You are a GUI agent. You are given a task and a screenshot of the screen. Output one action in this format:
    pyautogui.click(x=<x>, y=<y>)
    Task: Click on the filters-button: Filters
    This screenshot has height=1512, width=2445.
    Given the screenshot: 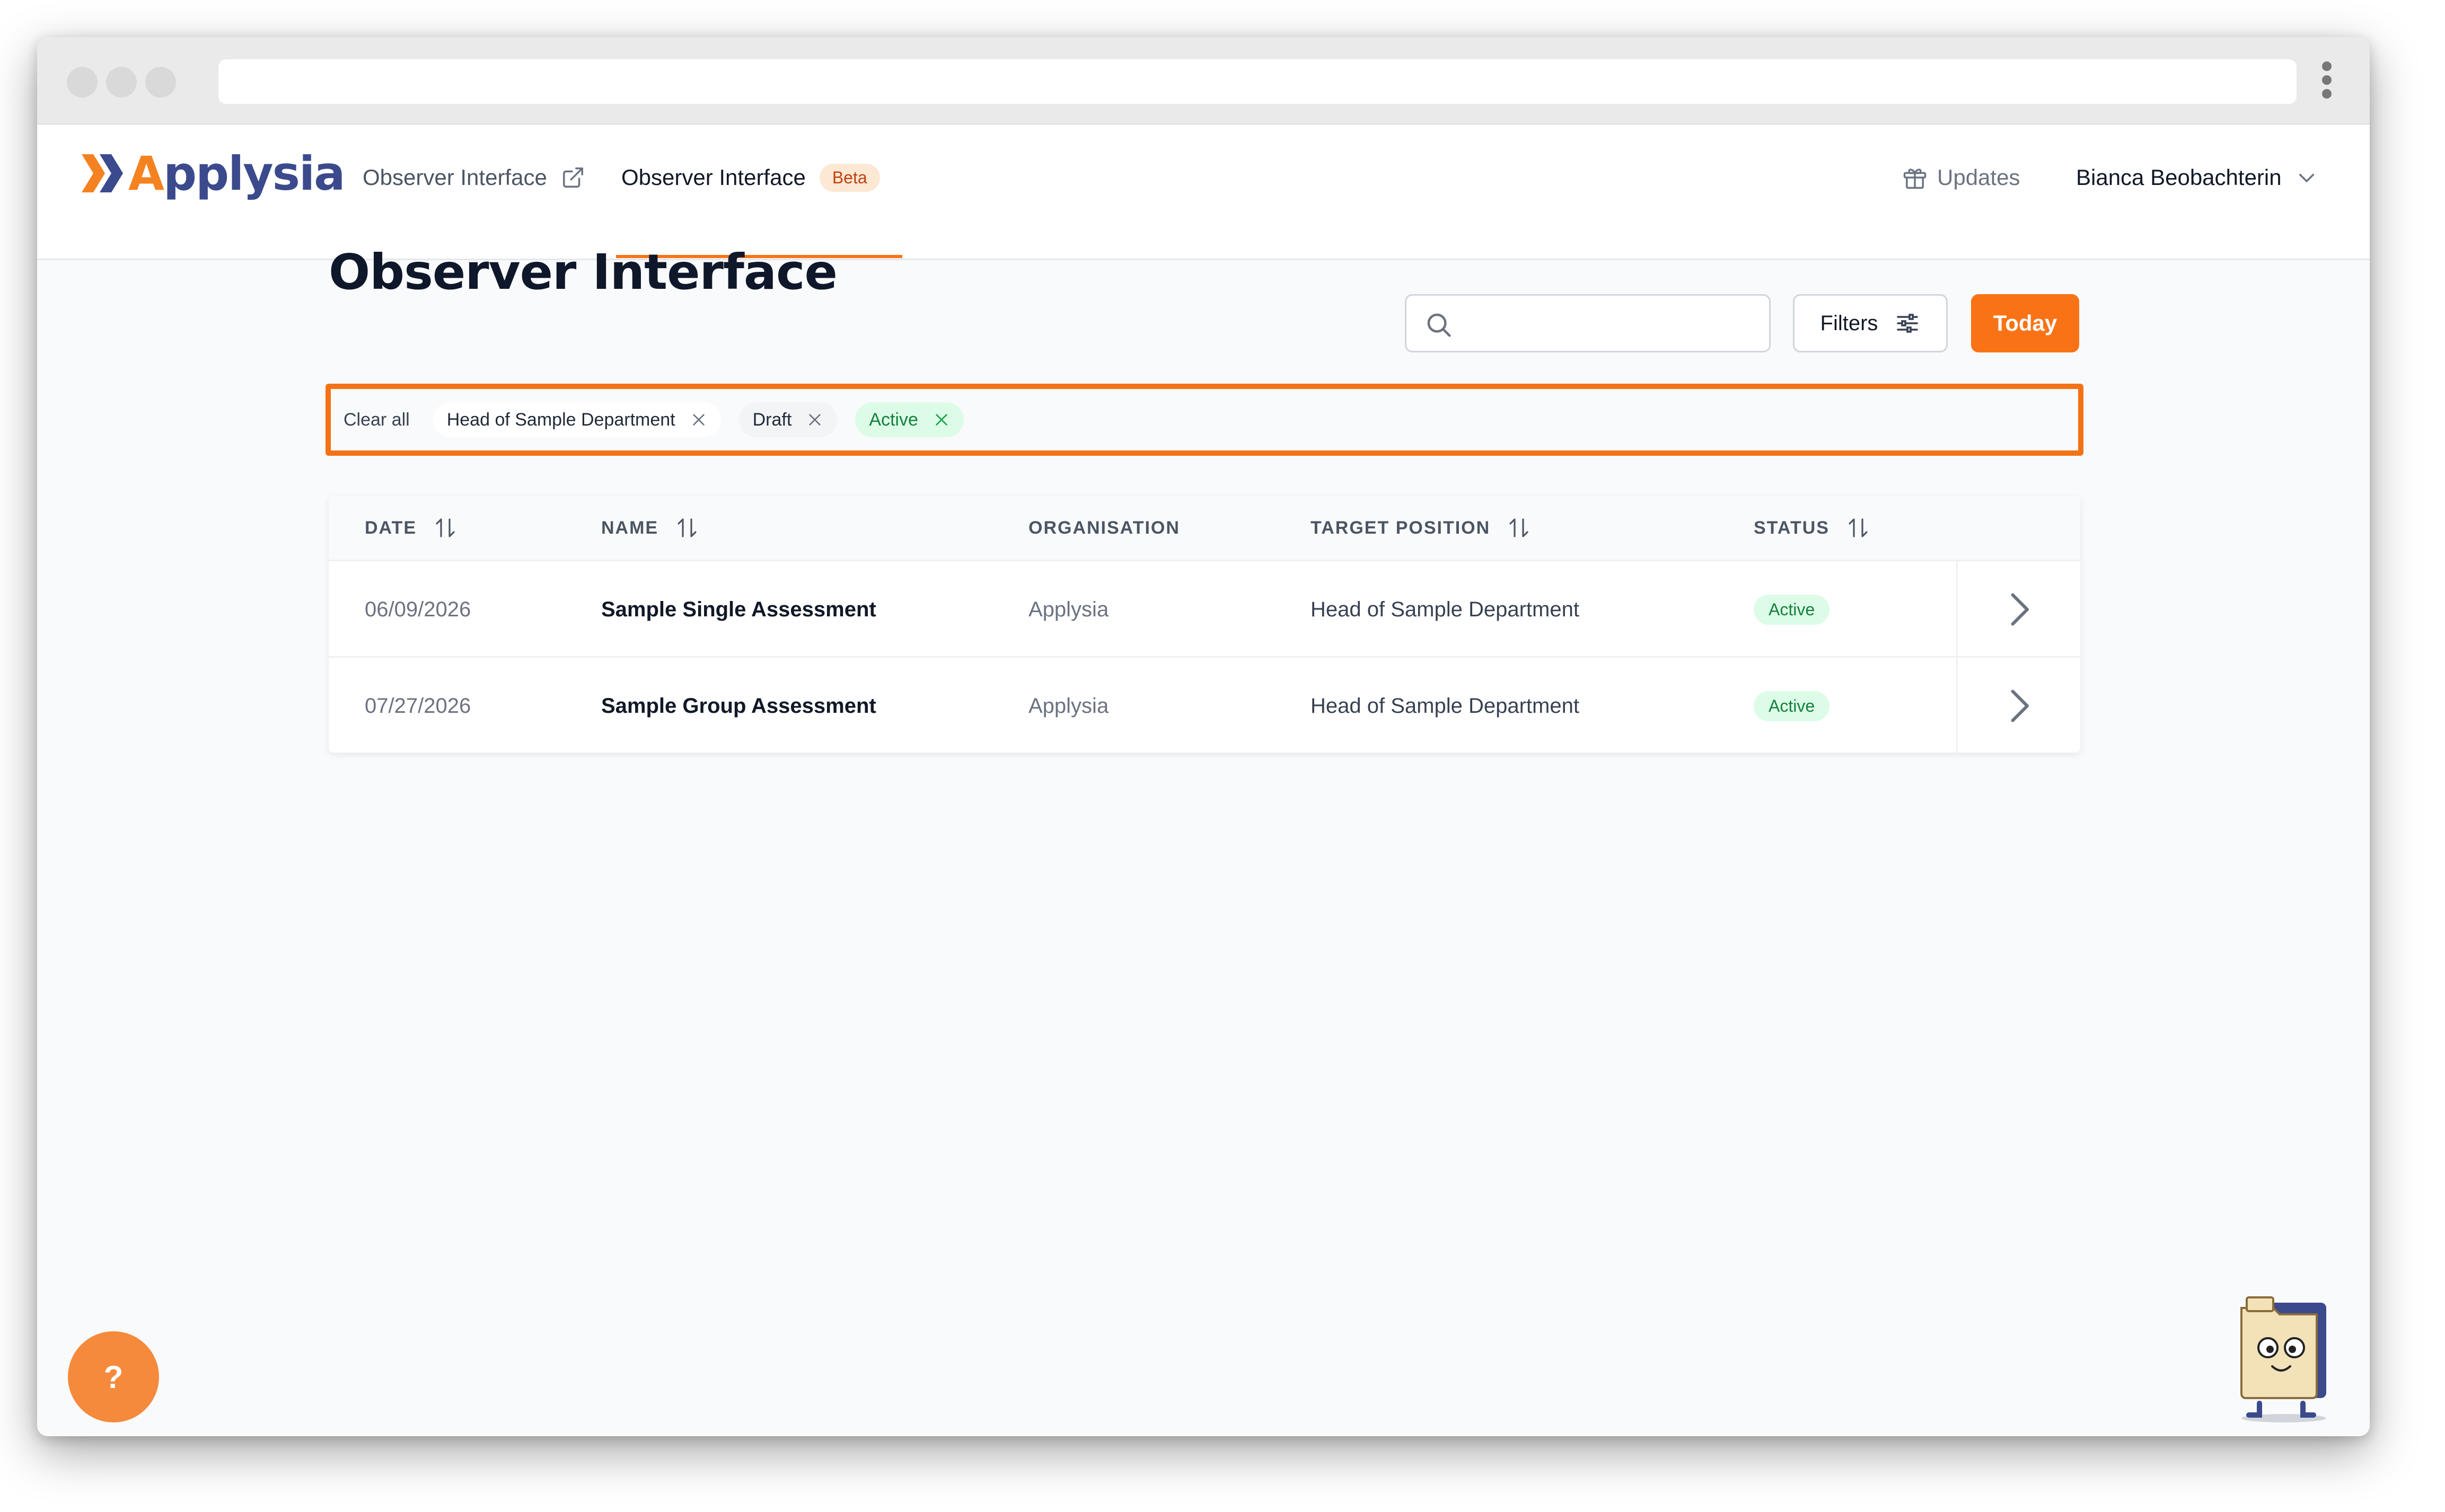 What is the action you would take?
    pyautogui.click(x=1870, y=323)
    